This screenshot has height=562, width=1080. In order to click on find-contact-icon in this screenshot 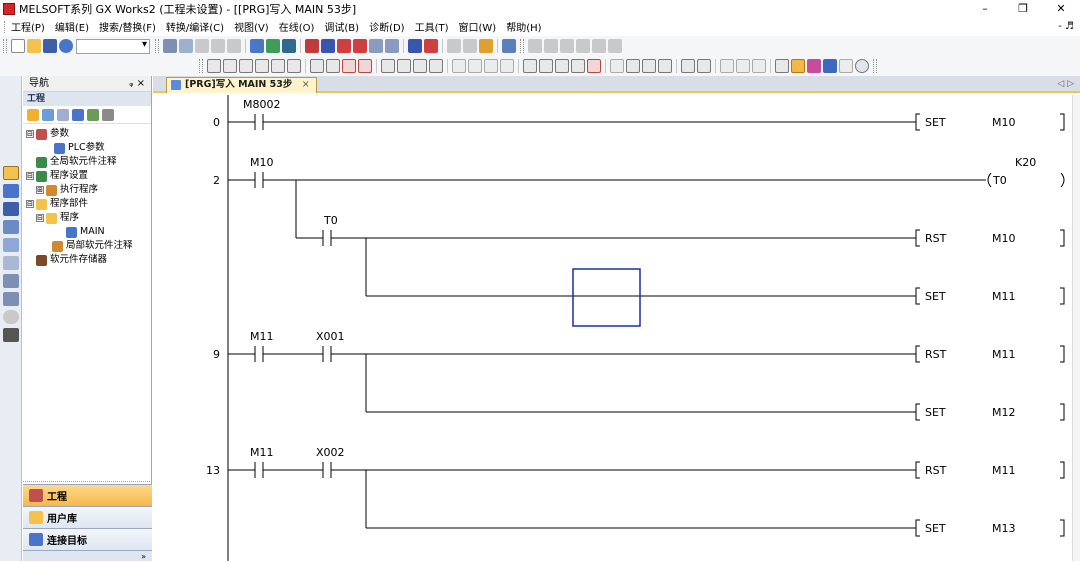, I will do `click(289, 46)`.